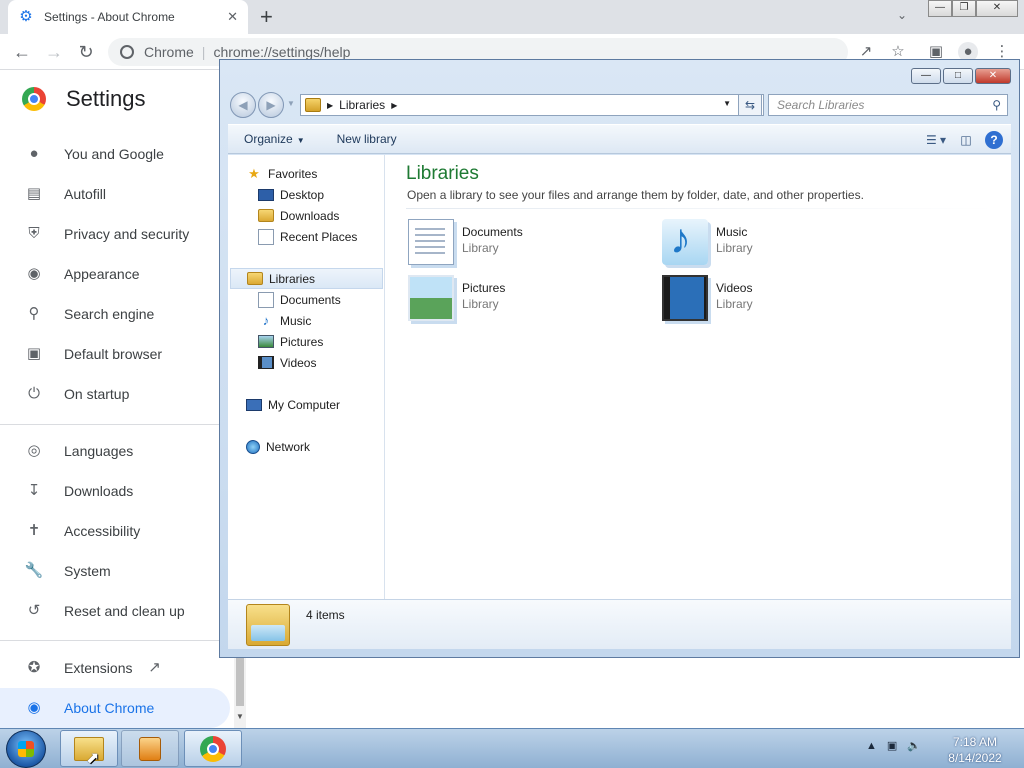 Image resolution: width=1024 pixels, height=768 pixels. What do you see at coordinates (266, 17) in the screenshot?
I see `new-tab-button: +` at bounding box center [266, 17].